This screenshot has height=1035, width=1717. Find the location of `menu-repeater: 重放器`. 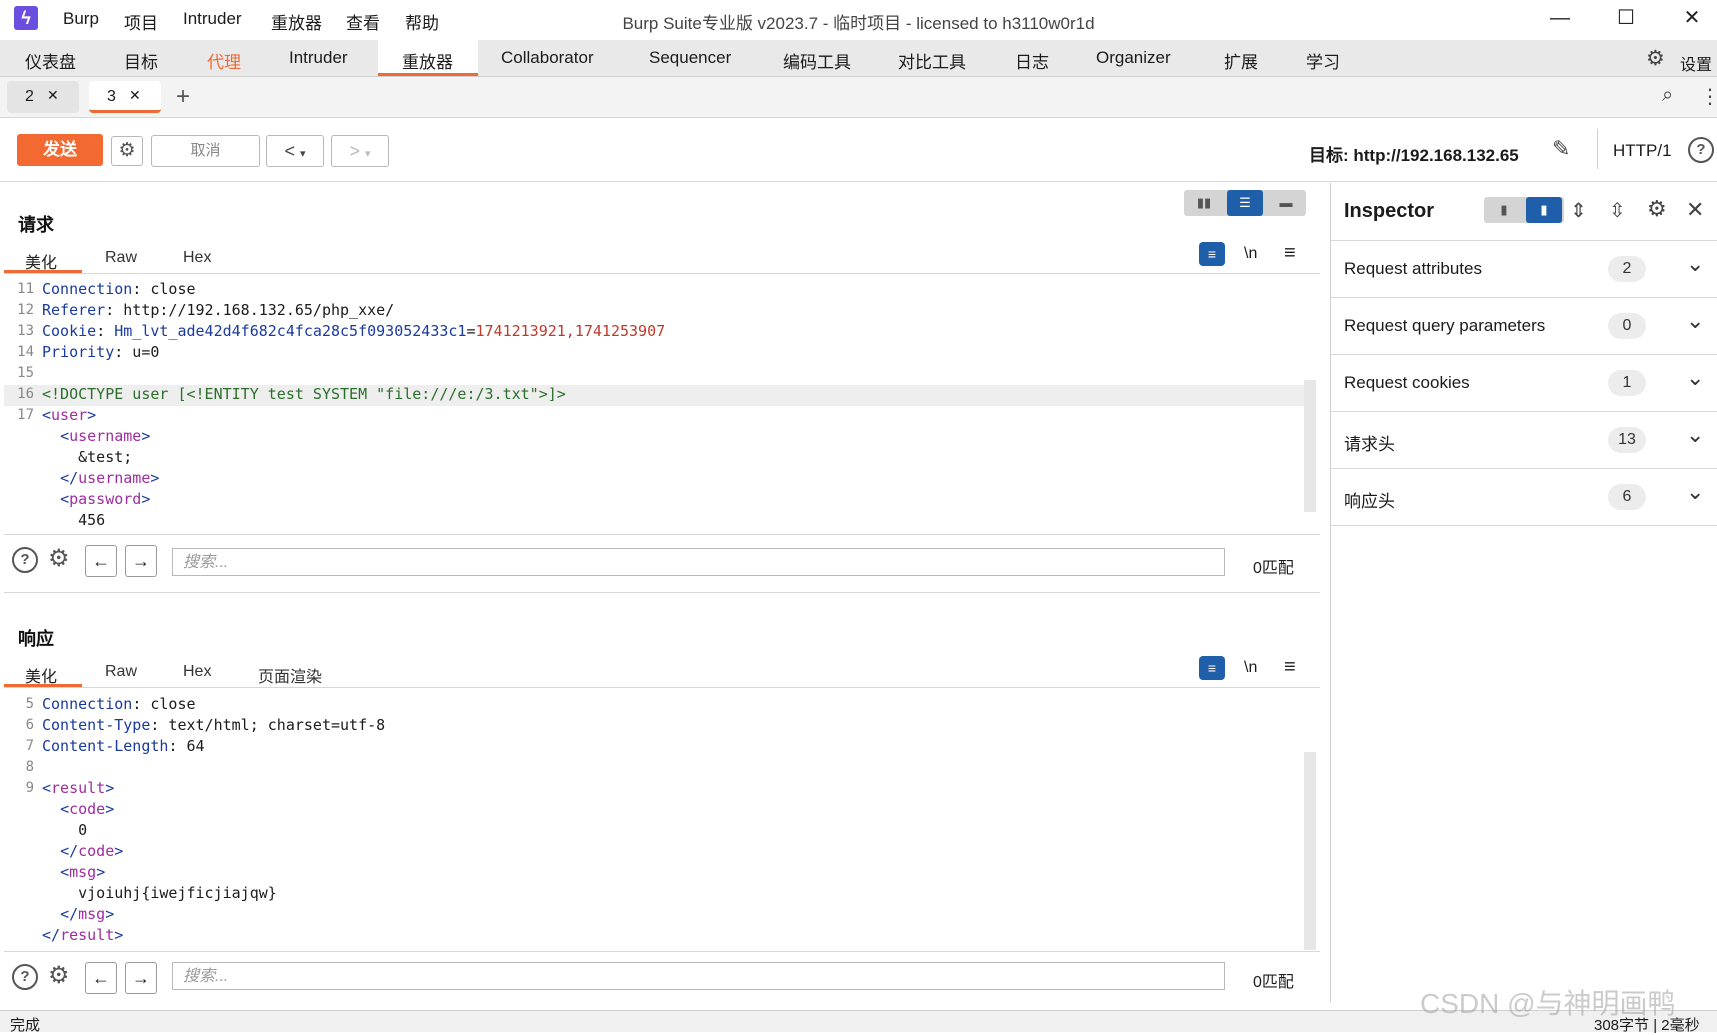

menu-repeater: 重放器 is located at coordinates (296, 21).